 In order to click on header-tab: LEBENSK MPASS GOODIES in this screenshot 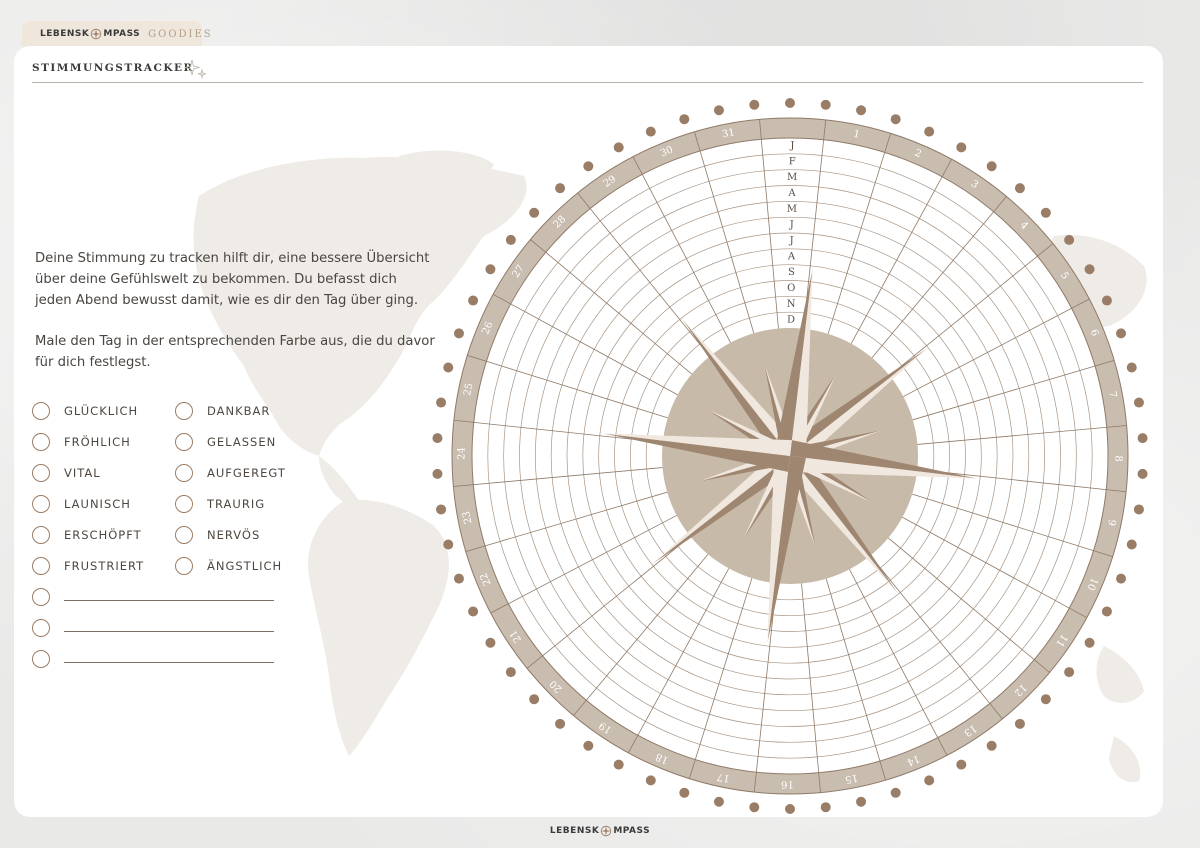, I will do `click(116, 34)`.